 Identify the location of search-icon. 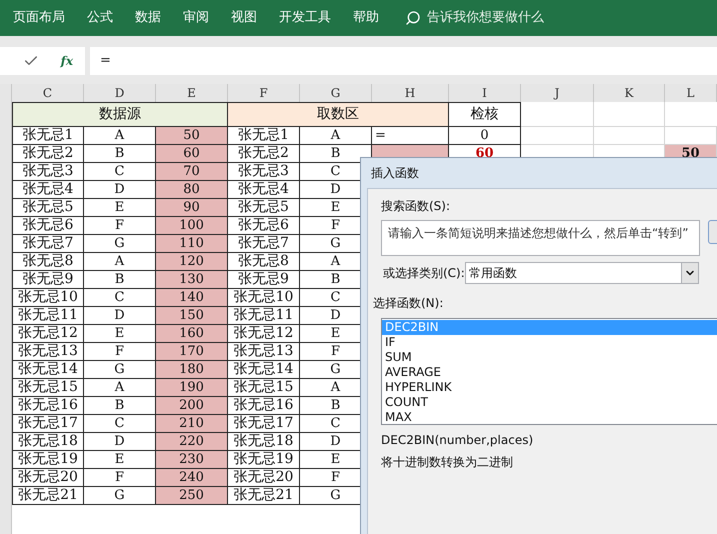
(413, 18).